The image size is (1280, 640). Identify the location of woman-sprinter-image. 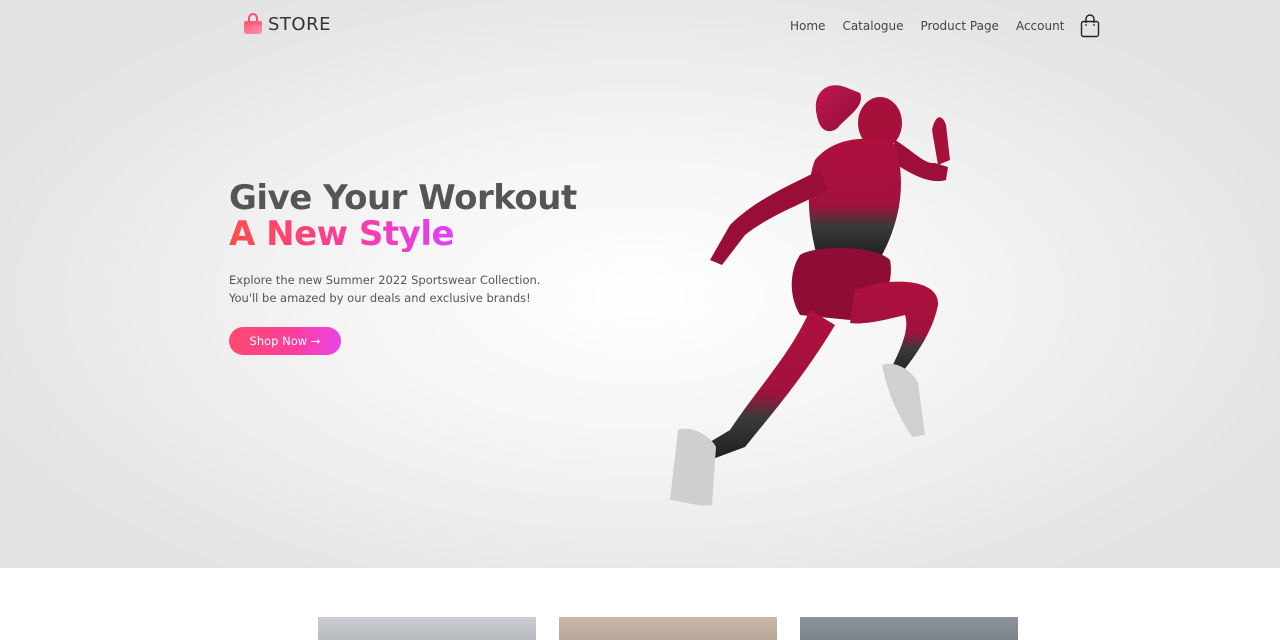
(810, 295).